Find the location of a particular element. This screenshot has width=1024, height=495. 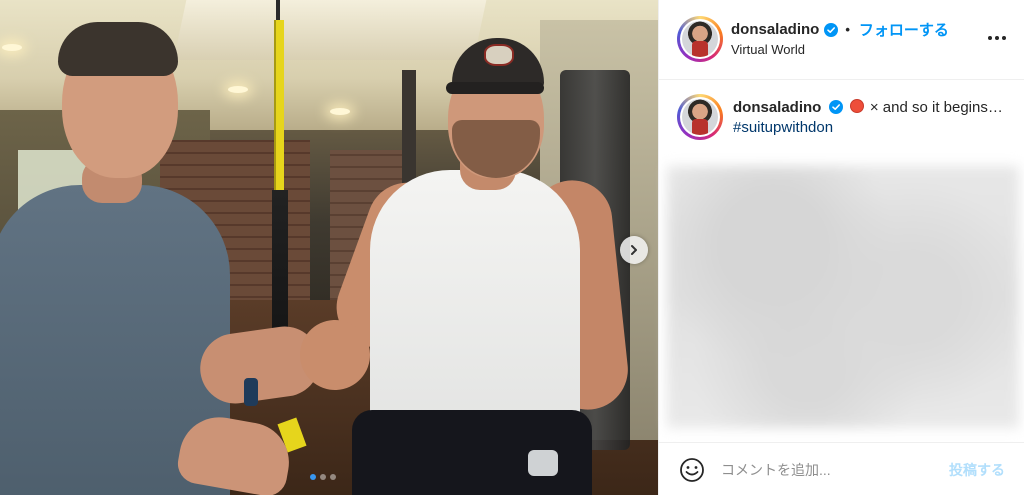

carousel-indicator is located at coordinates (323, 477).